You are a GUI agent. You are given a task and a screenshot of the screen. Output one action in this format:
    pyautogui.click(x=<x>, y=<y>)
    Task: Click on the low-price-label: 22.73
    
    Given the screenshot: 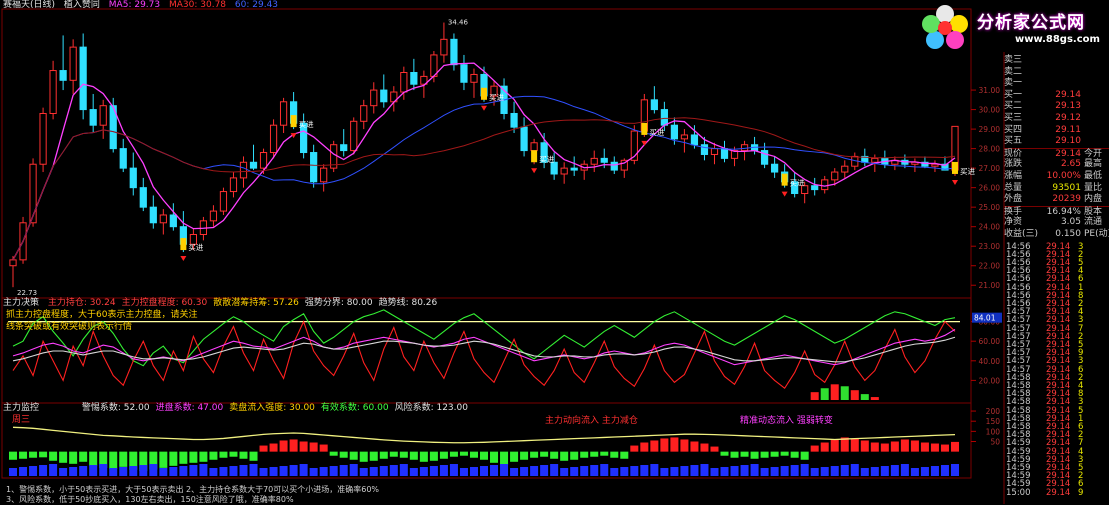 What is the action you would take?
    pyautogui.click(x=27, y=293)
    